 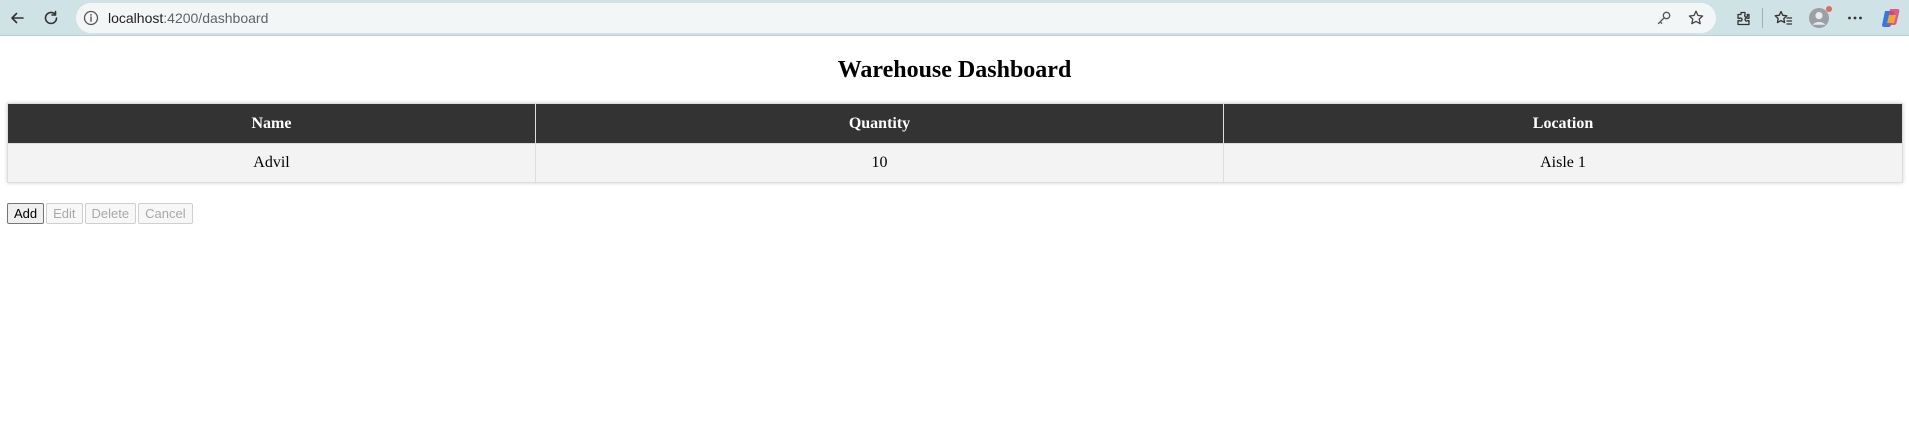 I want to click on delete-button: Delete, so click(x=110, y=213).